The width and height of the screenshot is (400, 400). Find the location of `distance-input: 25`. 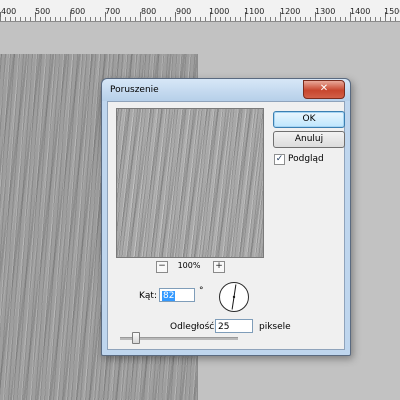

distance-input: 25 is located at coordinates (234, 326).